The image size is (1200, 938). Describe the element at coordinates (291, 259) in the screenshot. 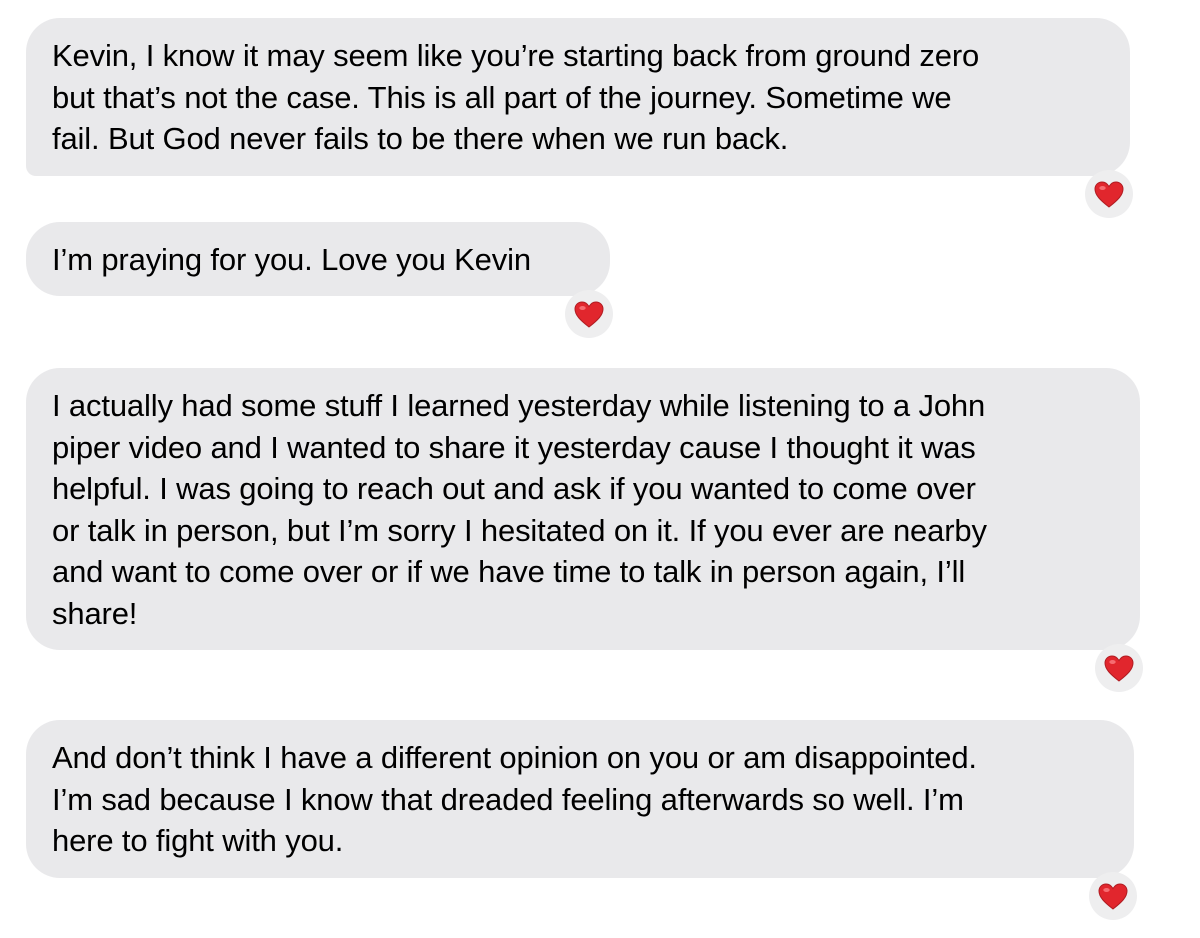

I see `message-text: I’m praying for you. Love you Kevin` at that location.